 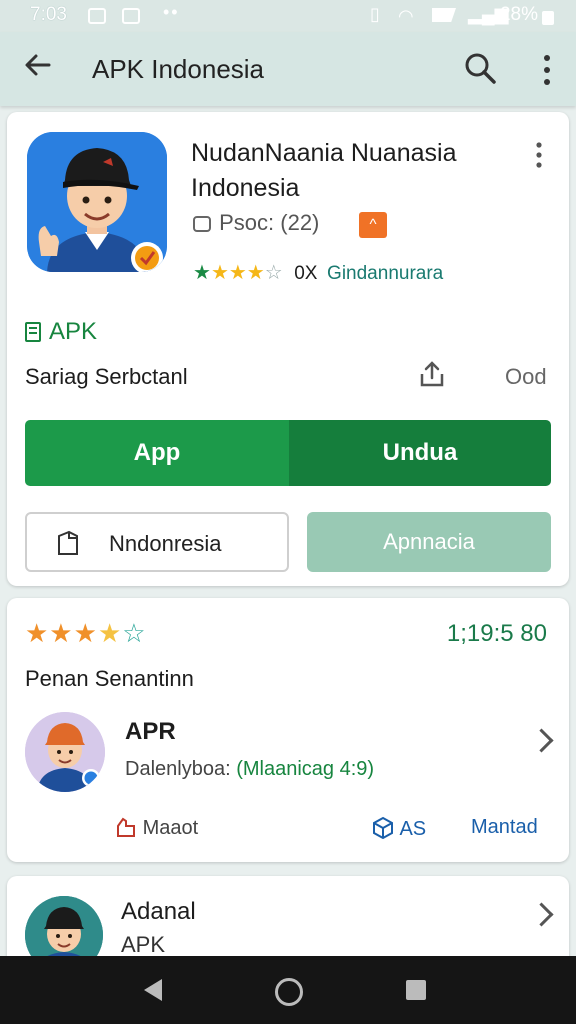 What do you see at coordinates (106, 376) in the screenshot?
I see `app-subtitle: Sariag Serbctanl` at bounding box center [106, 376].